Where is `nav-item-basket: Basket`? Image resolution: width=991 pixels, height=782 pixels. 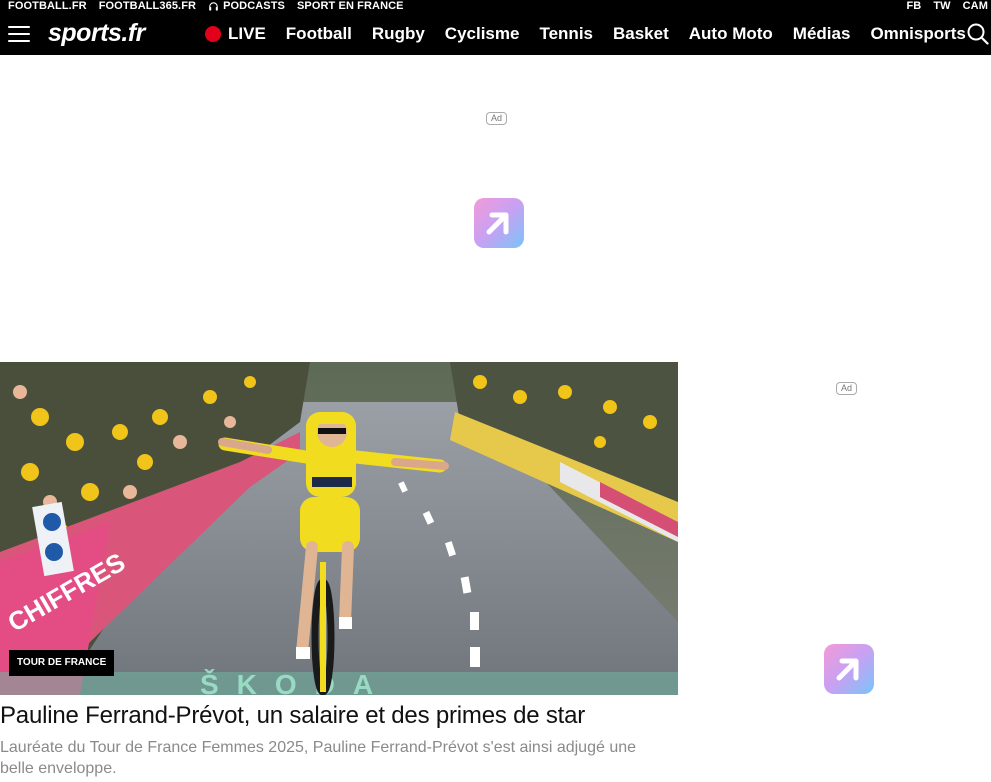 nav-item-basket: Basket is located at coordinates (641, 34).